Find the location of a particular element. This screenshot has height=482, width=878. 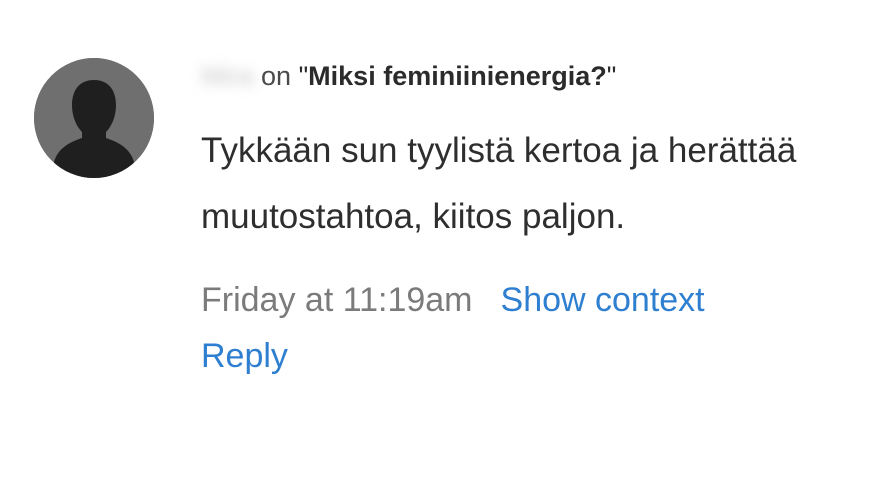

title-open-quote: " is located at coordinates (303, 76).